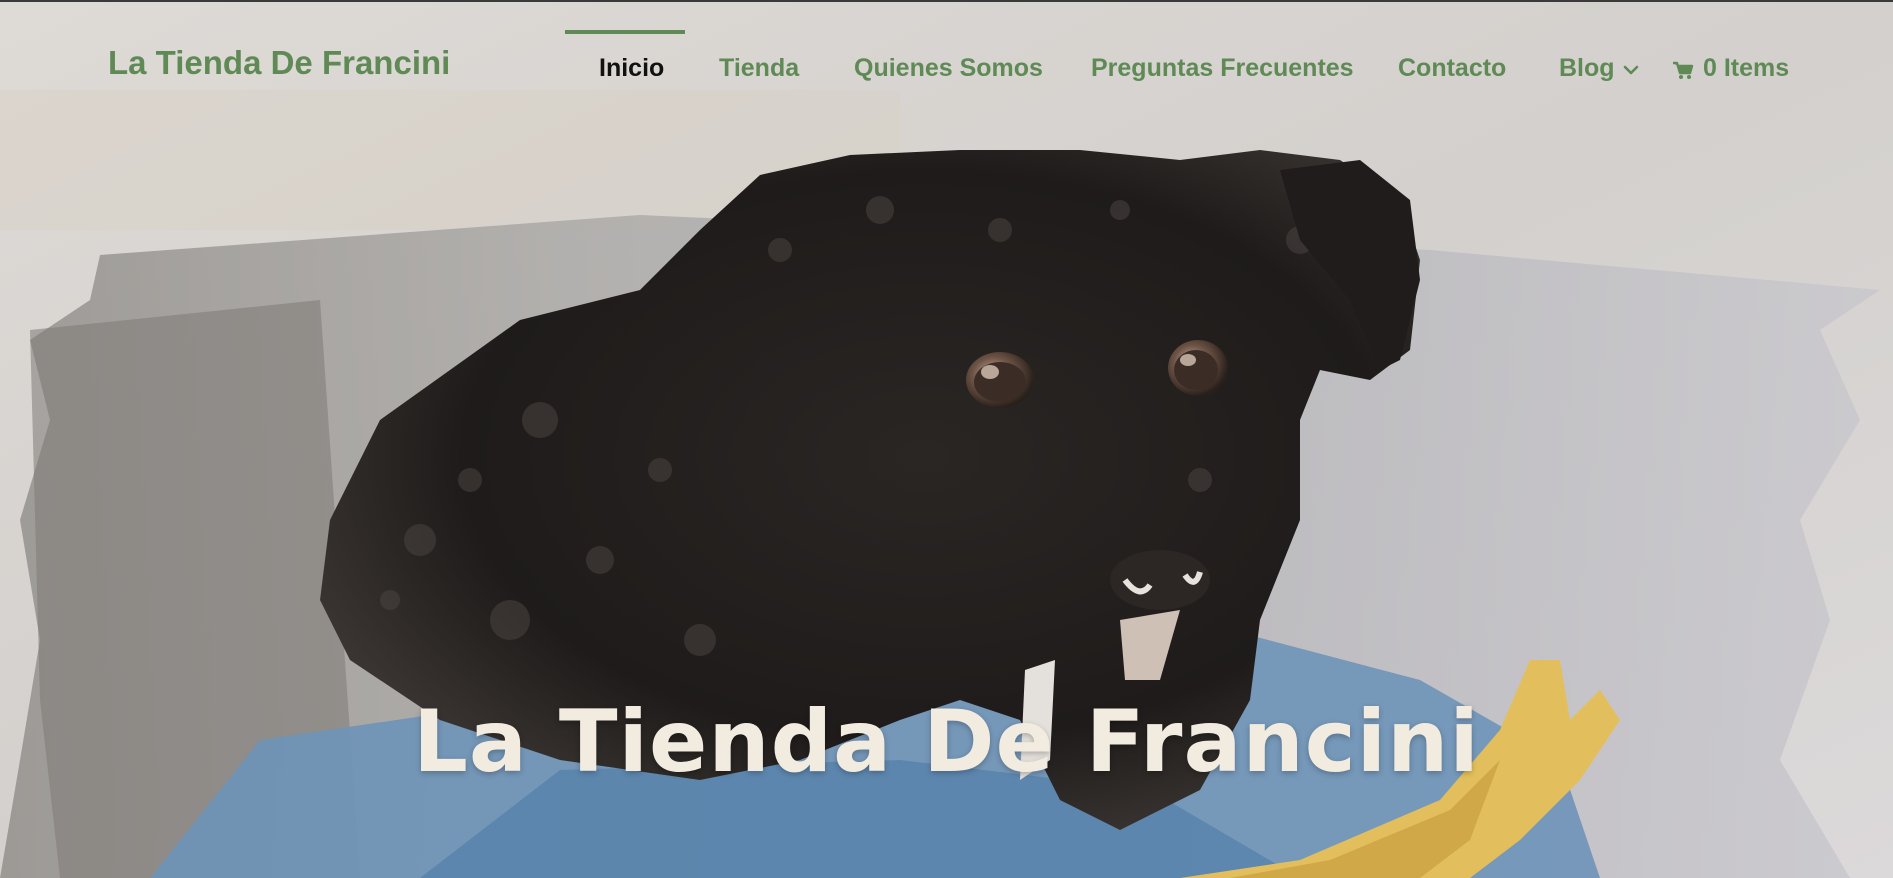 This screenshot has height=878, width=1893. Describe the element at coordinates (1452, 68) in the screenshot. I see `nav-item-contacto: Contacto` at that location.